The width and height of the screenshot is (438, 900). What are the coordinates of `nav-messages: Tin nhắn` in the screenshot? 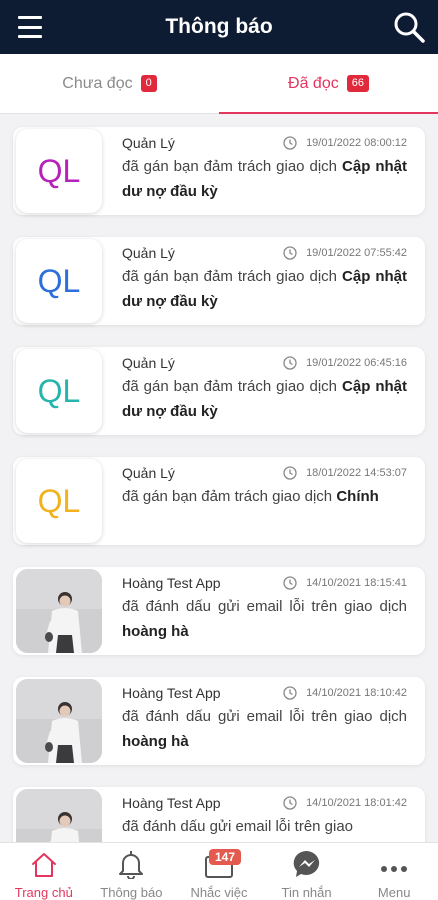 It's located at (307, 871).